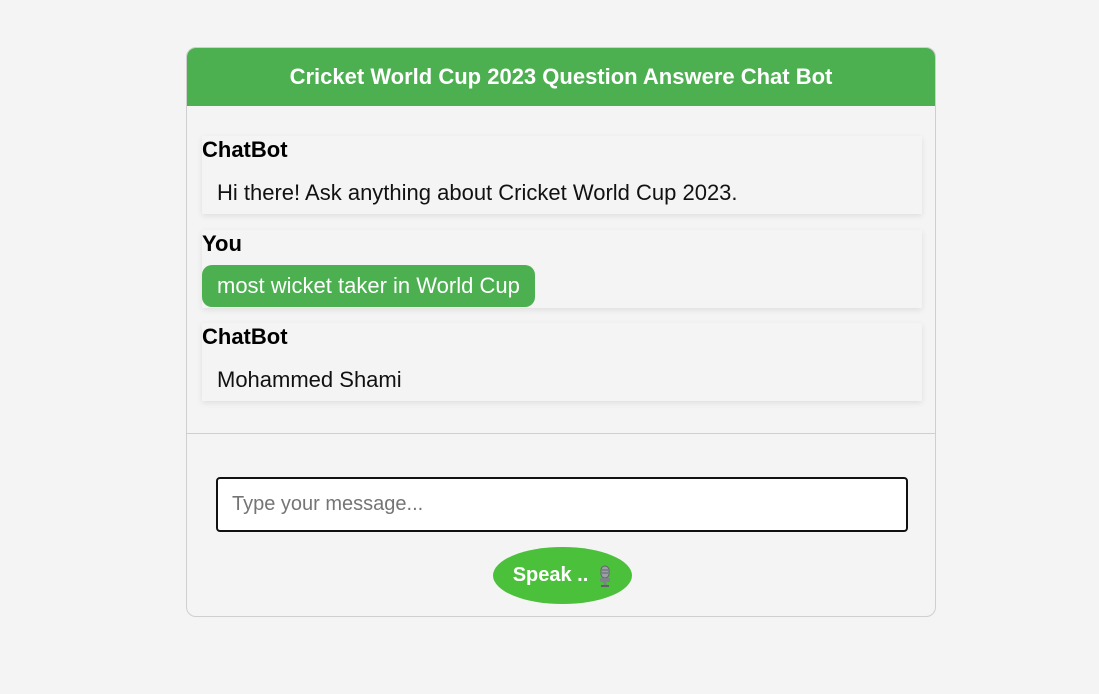 The height and width of the screenshot is (694, 1099). Describe the element at coordinates (605, 576) in the screenshot. I see `microphone-icon` at that location.